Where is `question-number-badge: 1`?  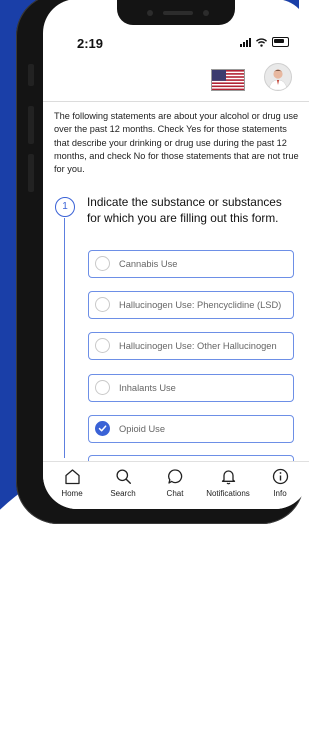 question-number-badge: 1 is located at coordinates (65, 207).